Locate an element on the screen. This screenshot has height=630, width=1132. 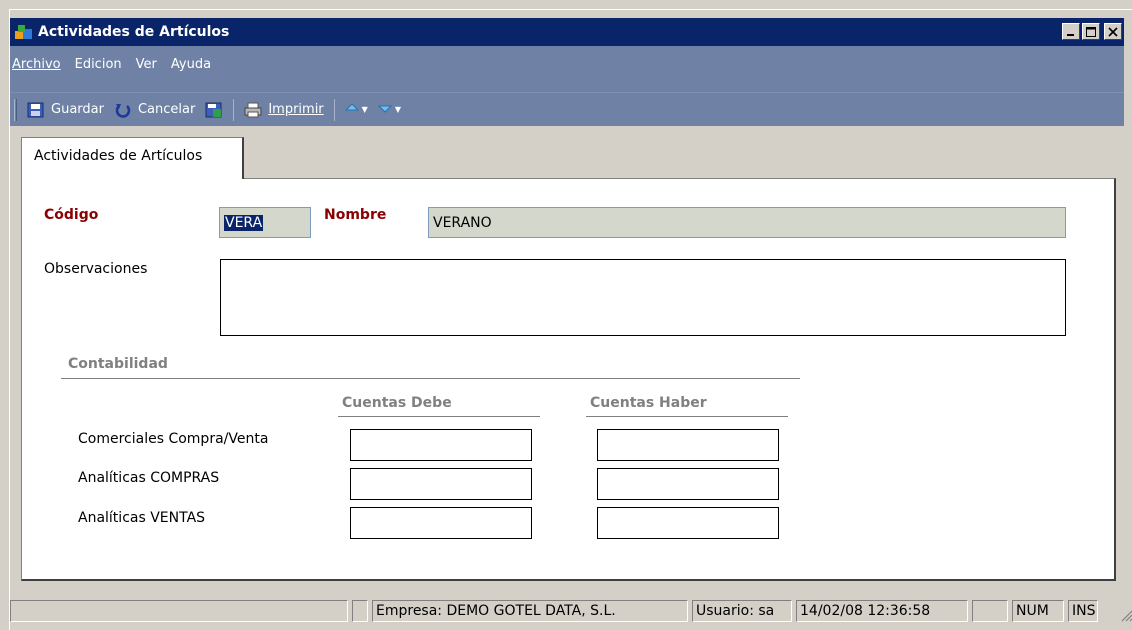
toolbar-grip is located at coordinates (15, 109).